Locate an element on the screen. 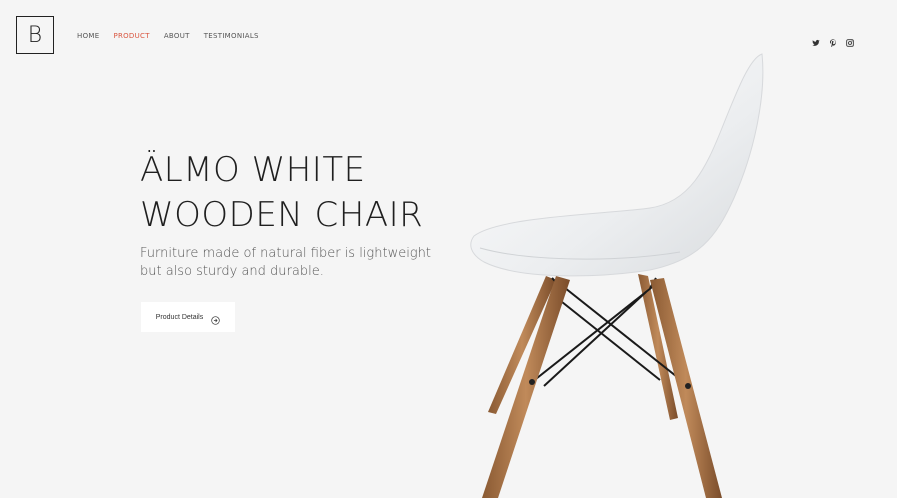 The image size is (897, 498). brand-logo-letter: B is located at coordinates (35, 35).